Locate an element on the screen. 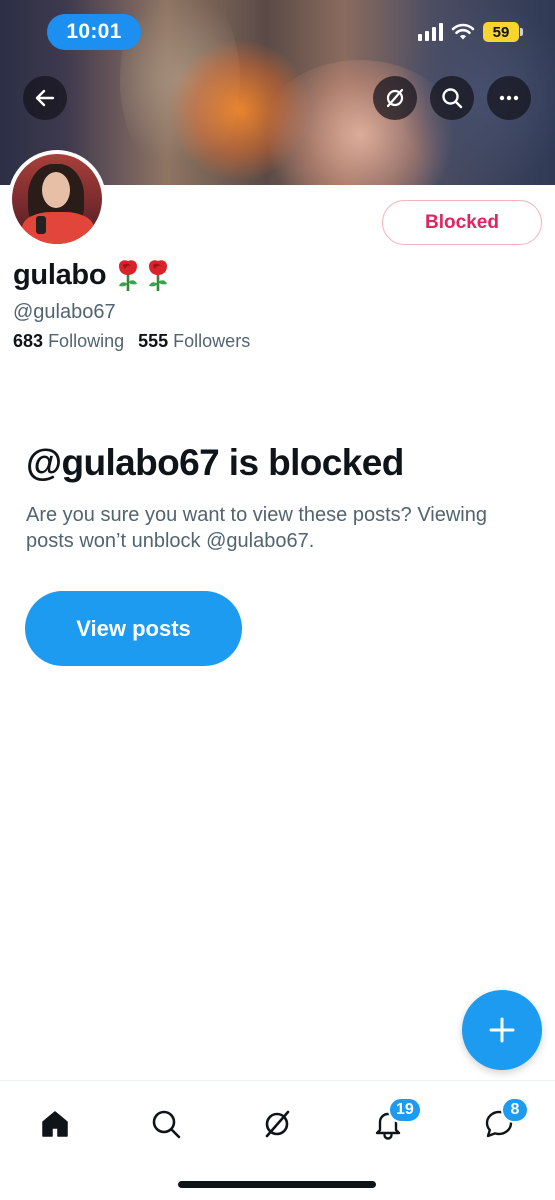 This screenshot has height=1200, width=555. avatar-image is located at coordinates (57, 199).